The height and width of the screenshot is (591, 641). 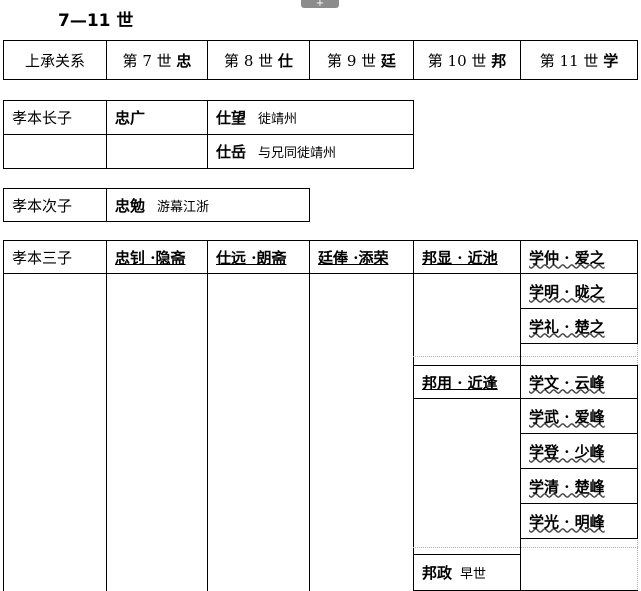 What do you see at coordinates (297, 153) in the screenshot?
I see `son1-gen8-2-note: 与兄同徙靖州` at bounding box center [297, 153].